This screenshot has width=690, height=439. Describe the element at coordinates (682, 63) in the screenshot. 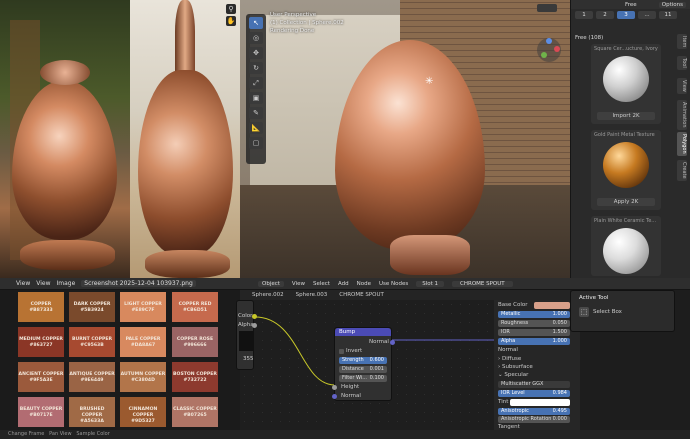

I see `sidebar-tab-tool: Tool` at that location.